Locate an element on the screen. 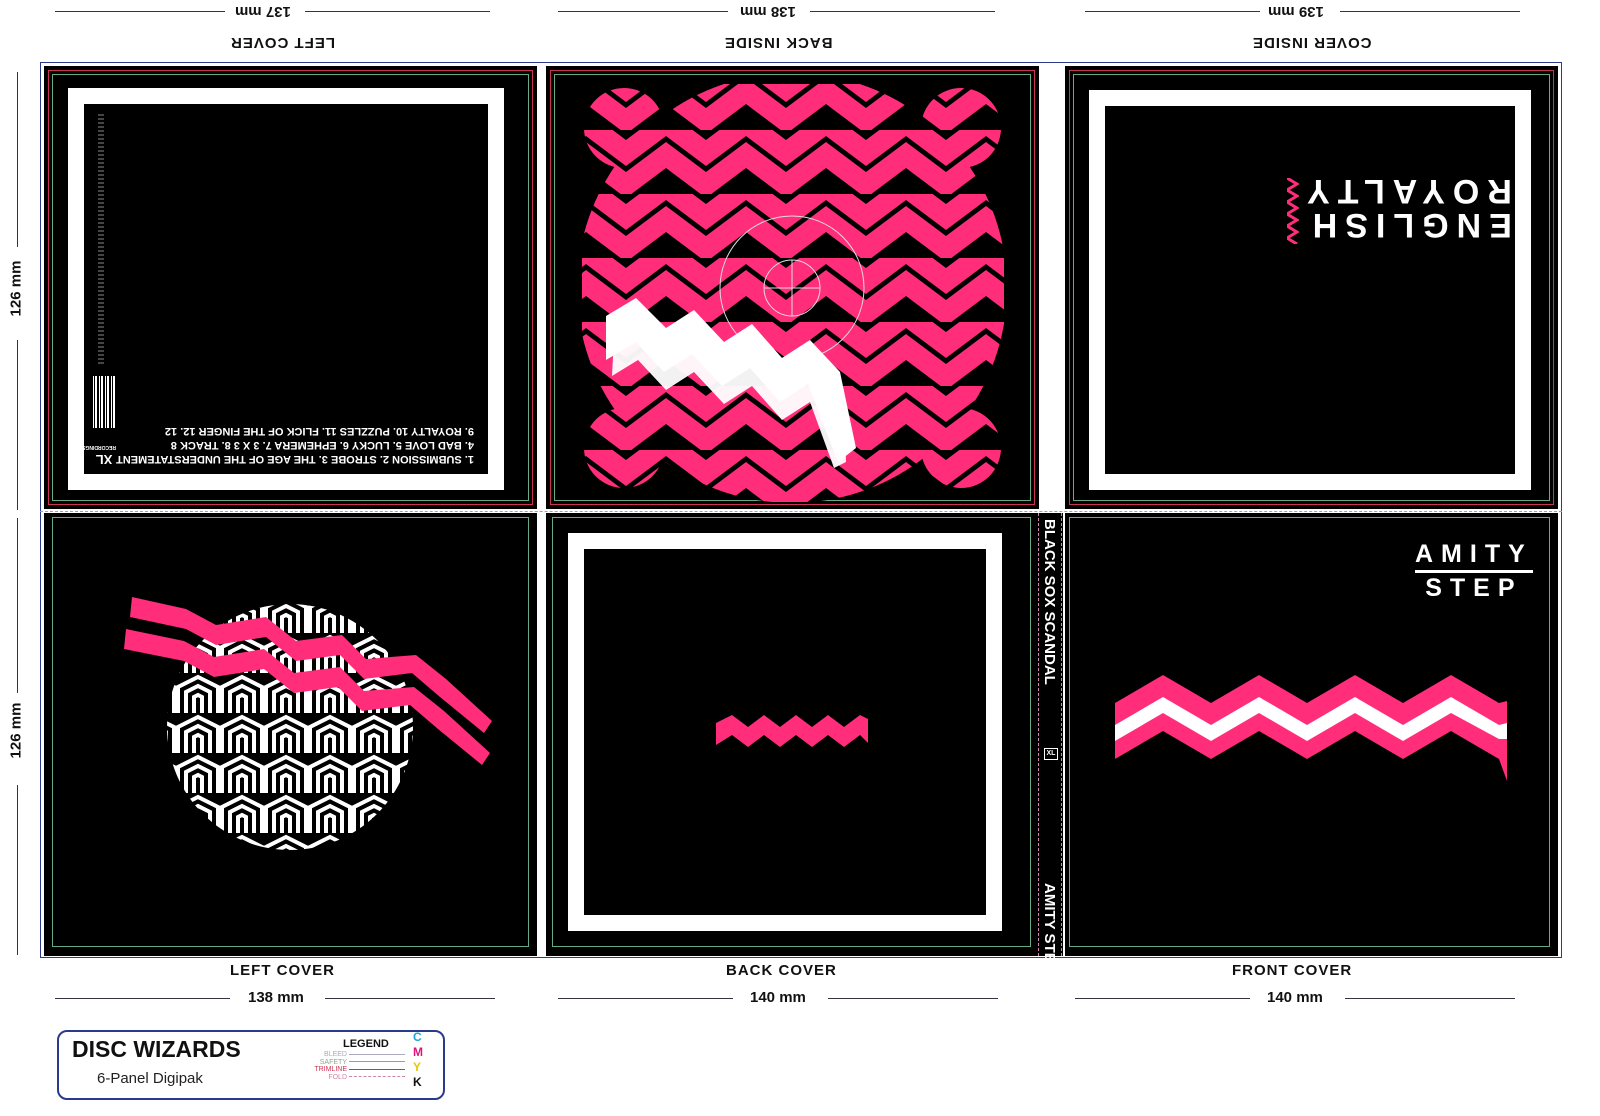  panel-label-top-middle: BACK INSIDE is located at coordinates (778, 42).